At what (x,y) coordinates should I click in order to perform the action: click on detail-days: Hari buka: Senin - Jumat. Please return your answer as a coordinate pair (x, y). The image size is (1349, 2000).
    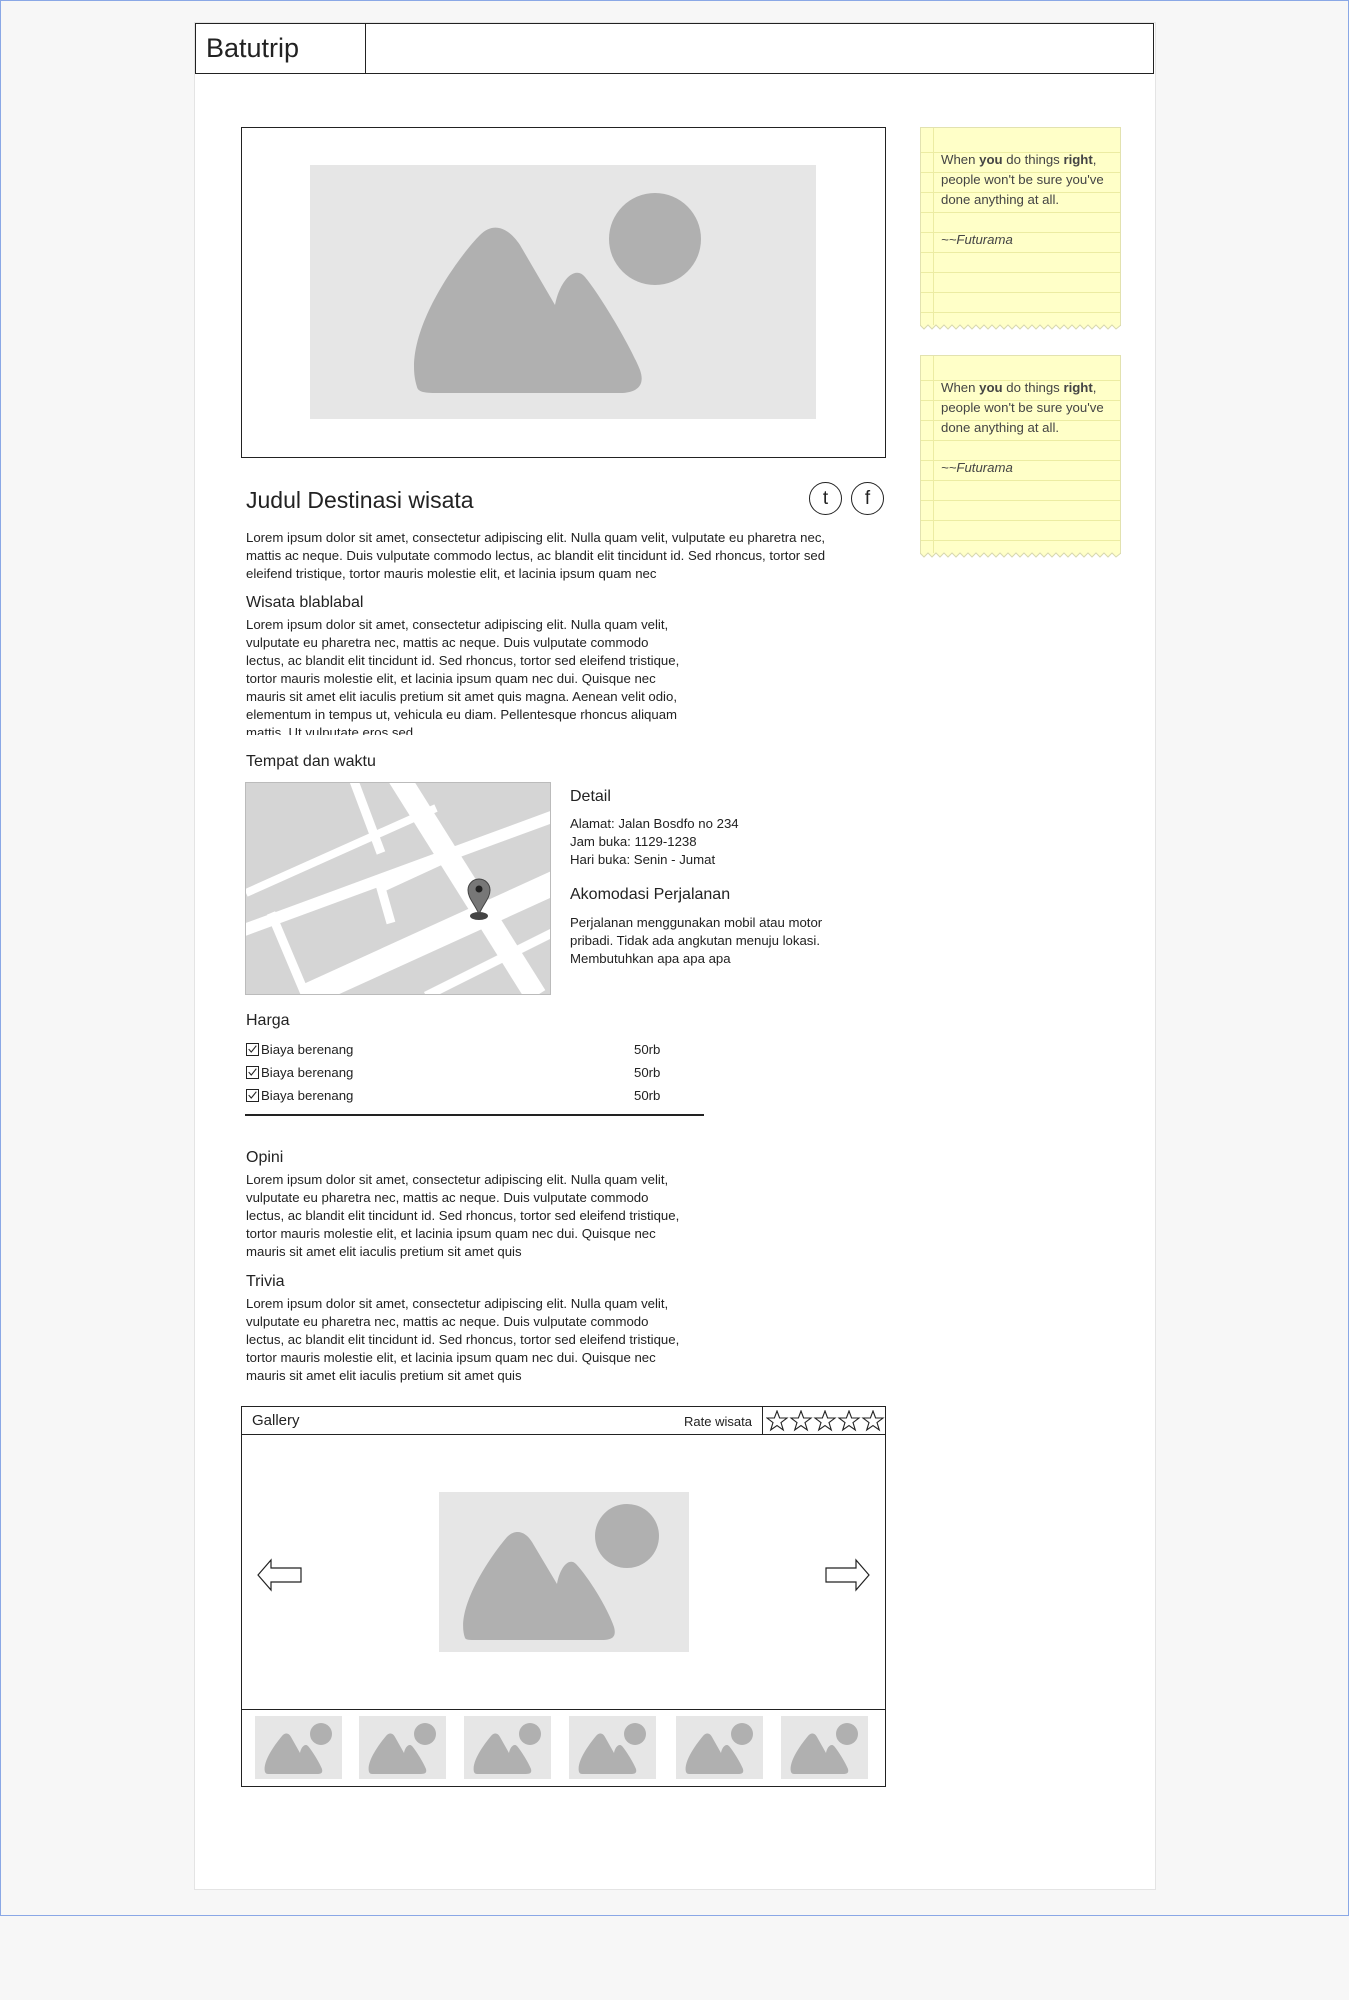
    Looking at the image, I should click on (643, 859).